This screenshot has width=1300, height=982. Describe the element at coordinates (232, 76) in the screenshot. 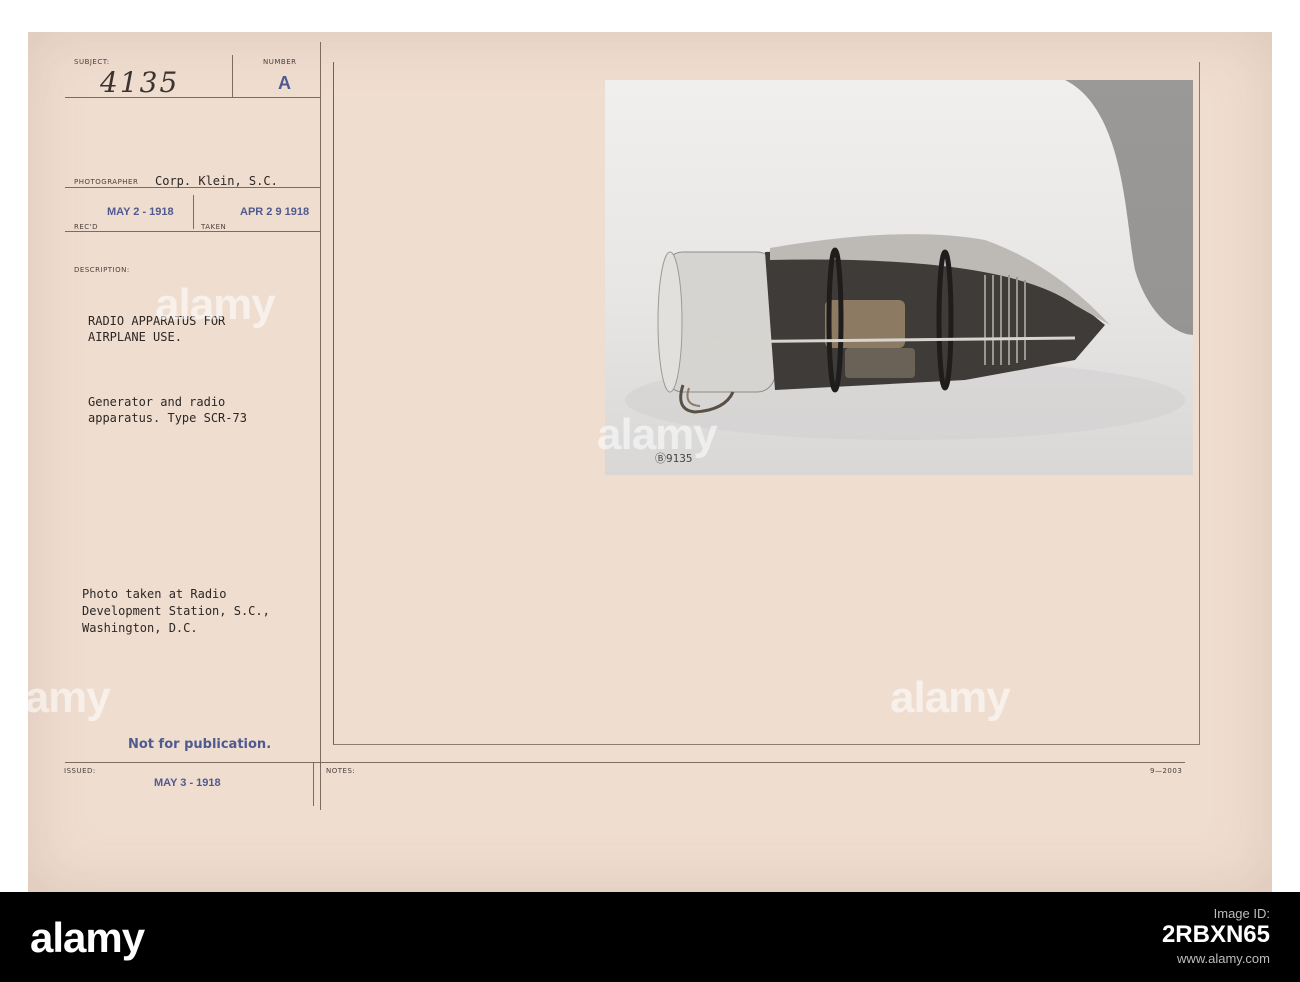

I see `subject-number-divider` at that location.